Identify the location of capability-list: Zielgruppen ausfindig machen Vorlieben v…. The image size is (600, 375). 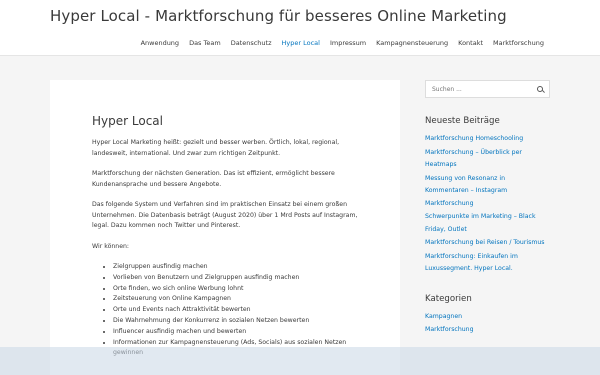
(225, 310).